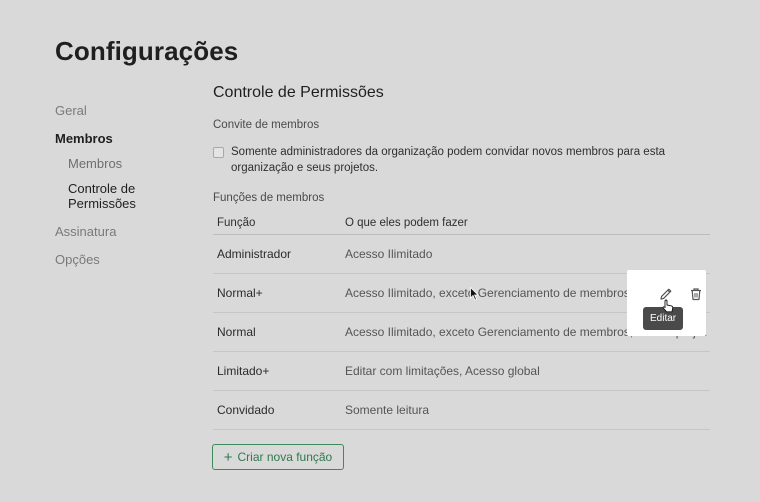 This screenshot has width=760, height=502. I want to click on role-name: Convidado, so click(277, 410).